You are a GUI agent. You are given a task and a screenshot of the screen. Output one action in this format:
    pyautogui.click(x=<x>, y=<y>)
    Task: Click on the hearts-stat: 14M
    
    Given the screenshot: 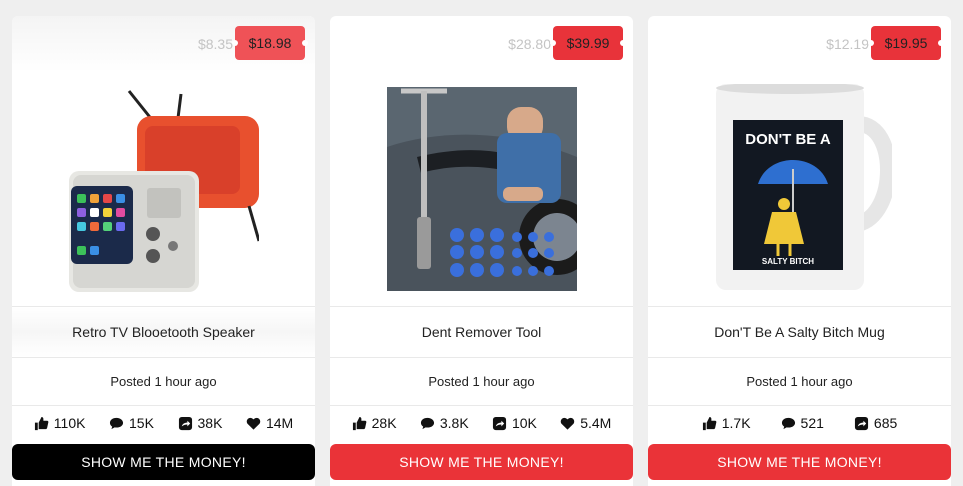 What is the action you would take?
    pyautogui.click(x=269, y=423)
    